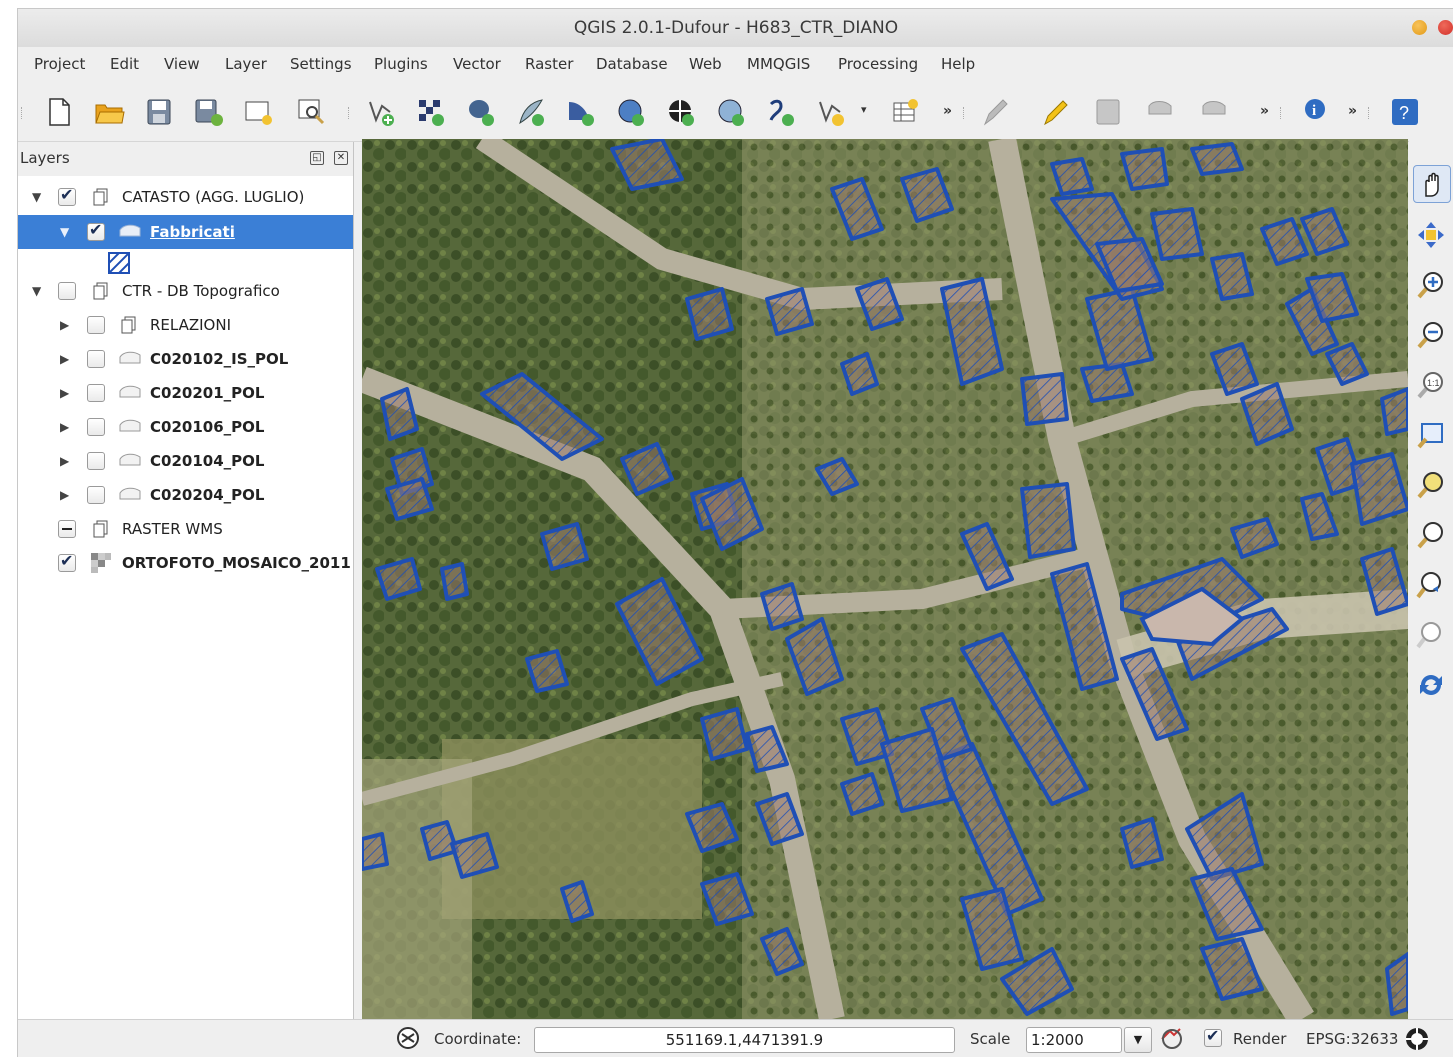 The image size is (1453, 1057). What do you see at coordinates (209, 112) in the screenshot?
I see `save-as-icon` at bounding box center [209, 112].